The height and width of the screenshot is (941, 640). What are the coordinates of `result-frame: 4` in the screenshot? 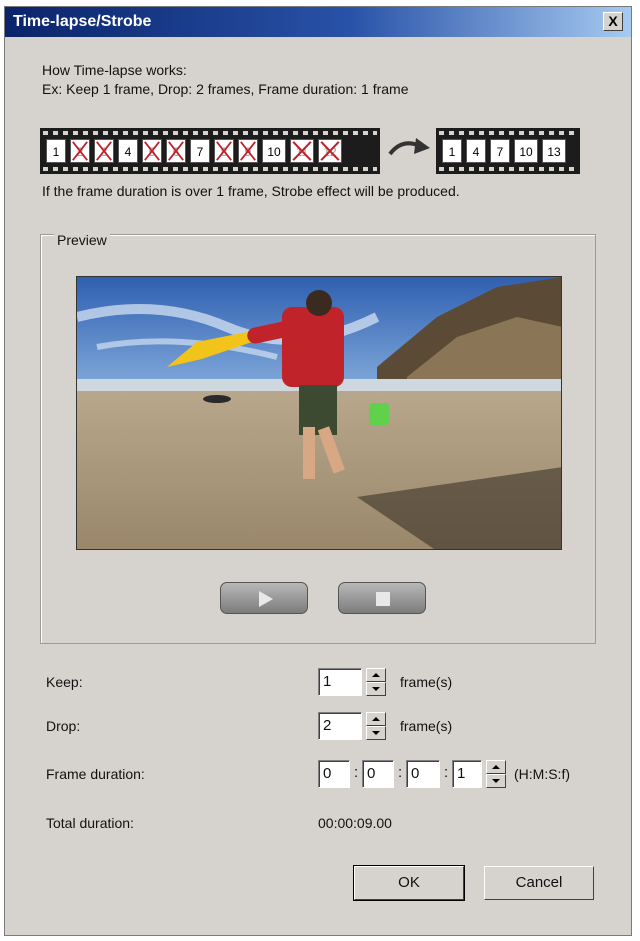 It's located at (476, 151).